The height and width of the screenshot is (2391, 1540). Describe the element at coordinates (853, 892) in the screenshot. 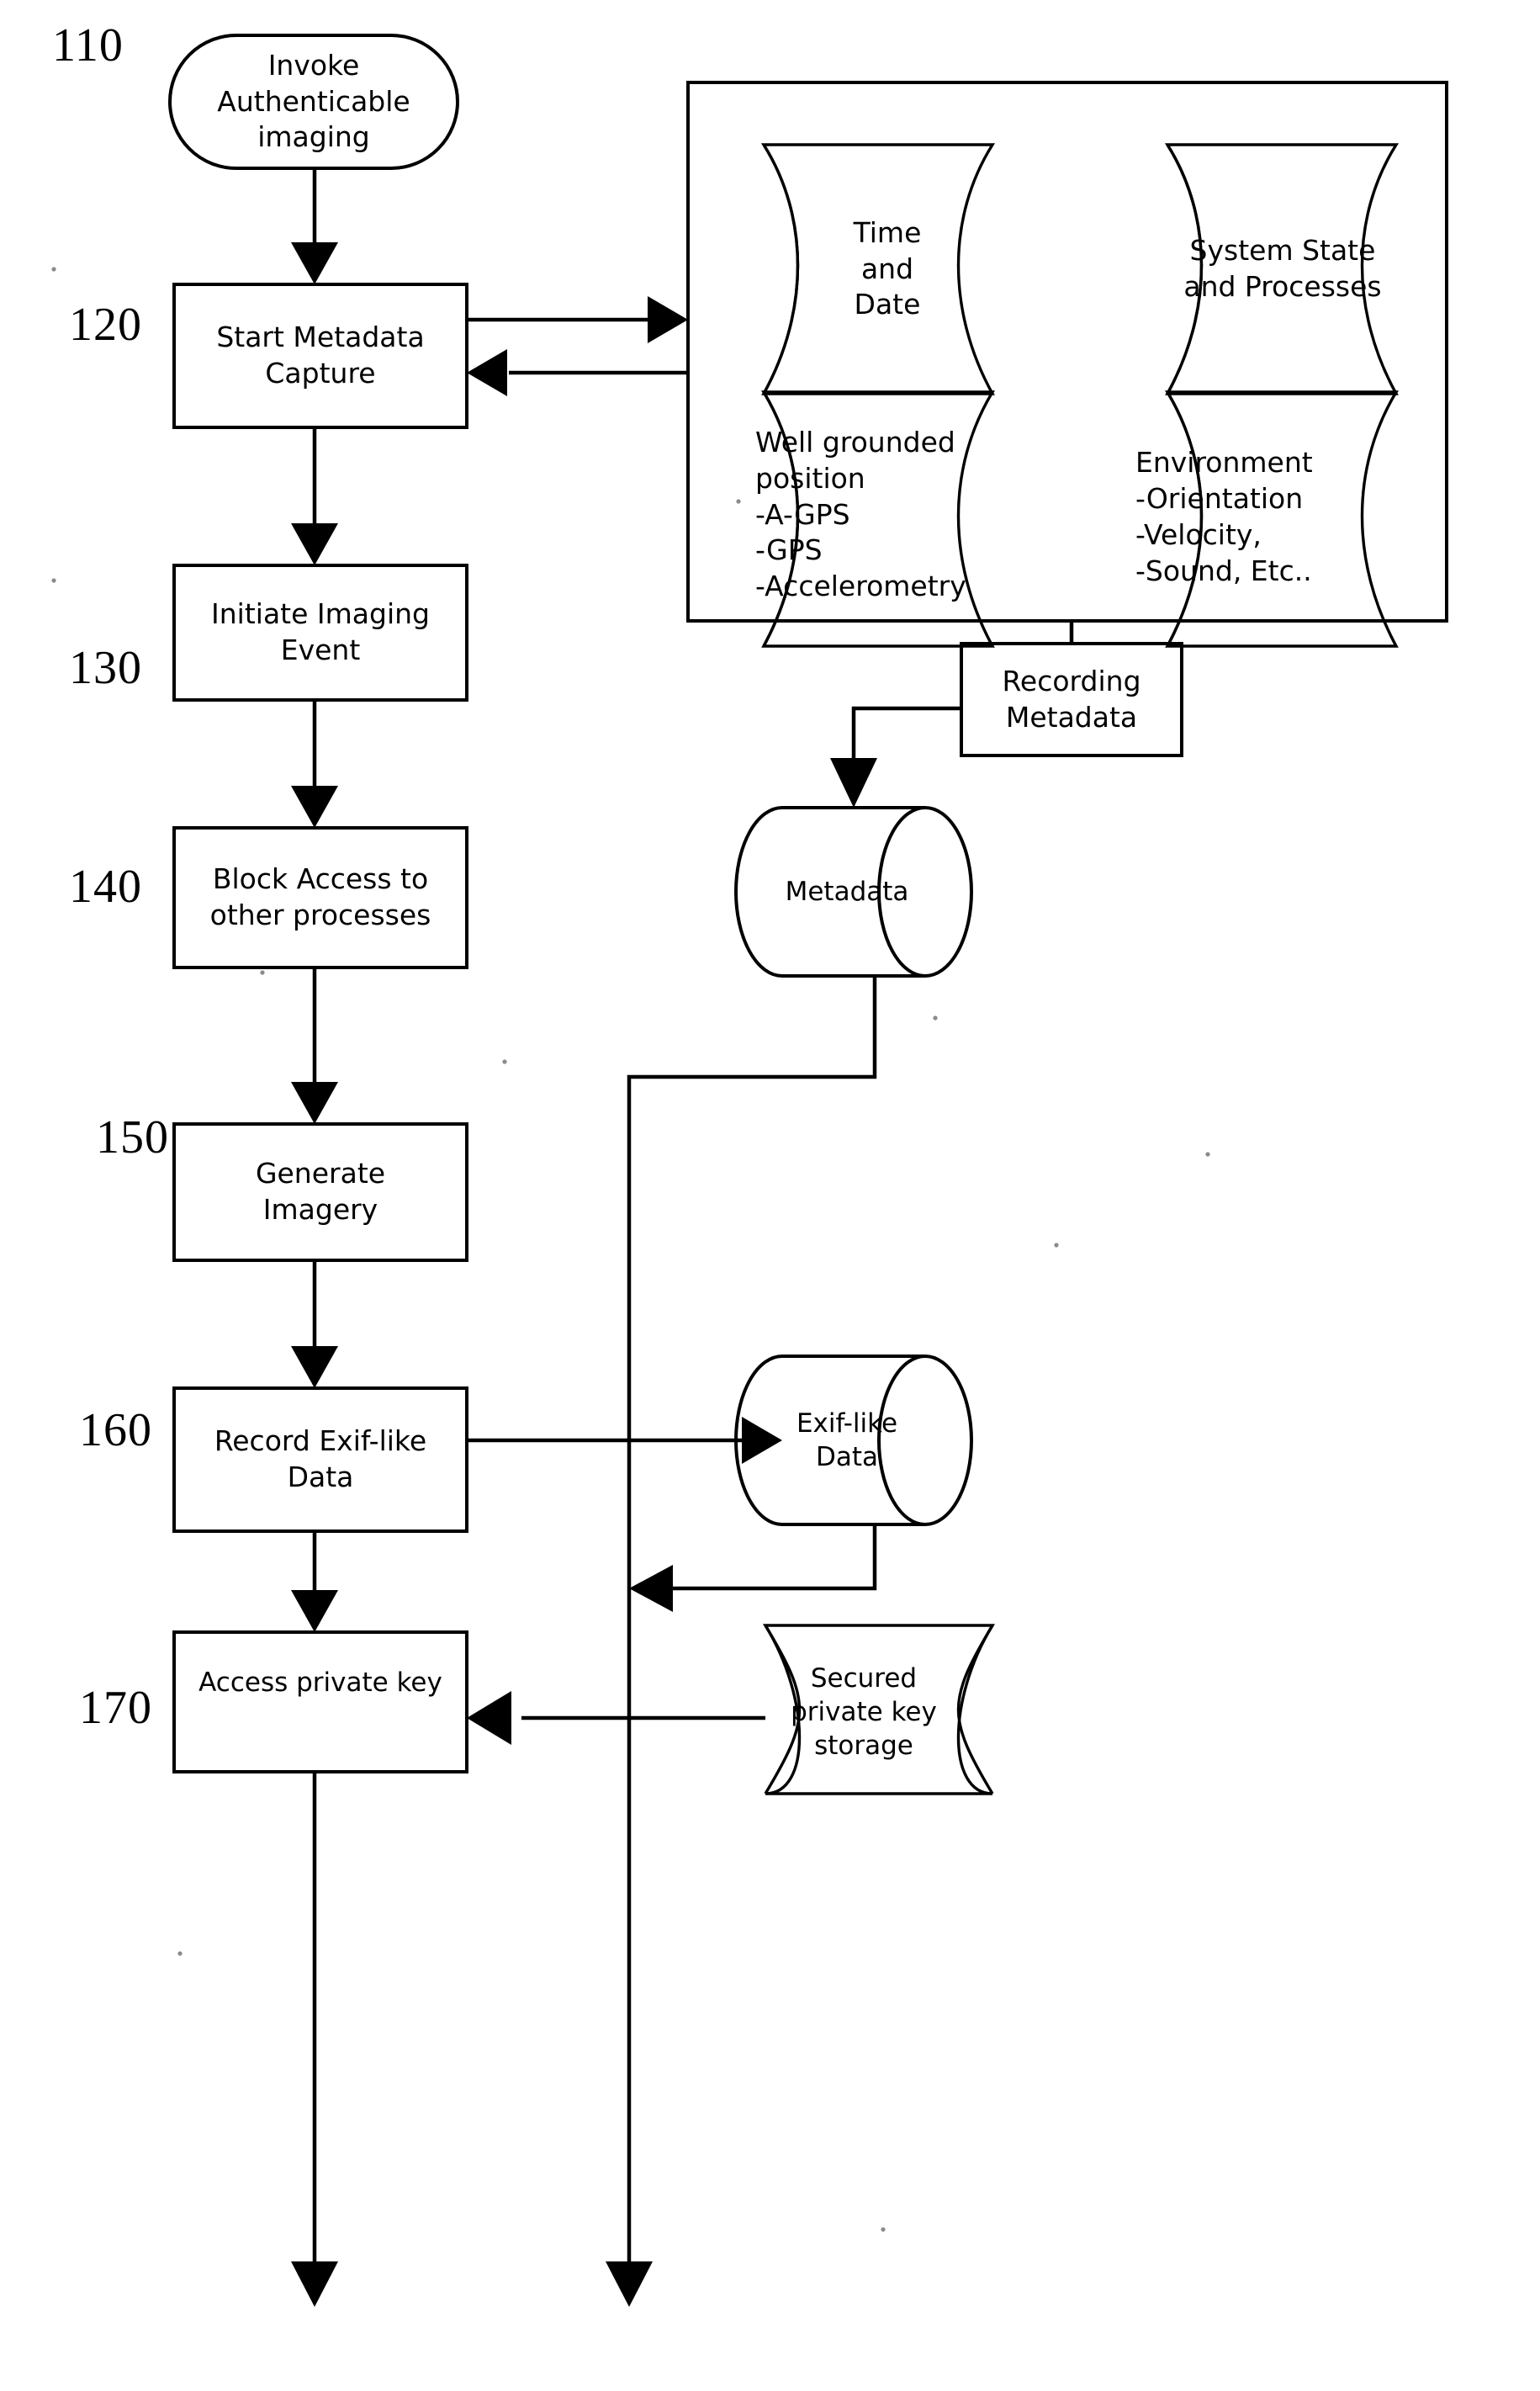

I see `store-metadata-shape` at that location.